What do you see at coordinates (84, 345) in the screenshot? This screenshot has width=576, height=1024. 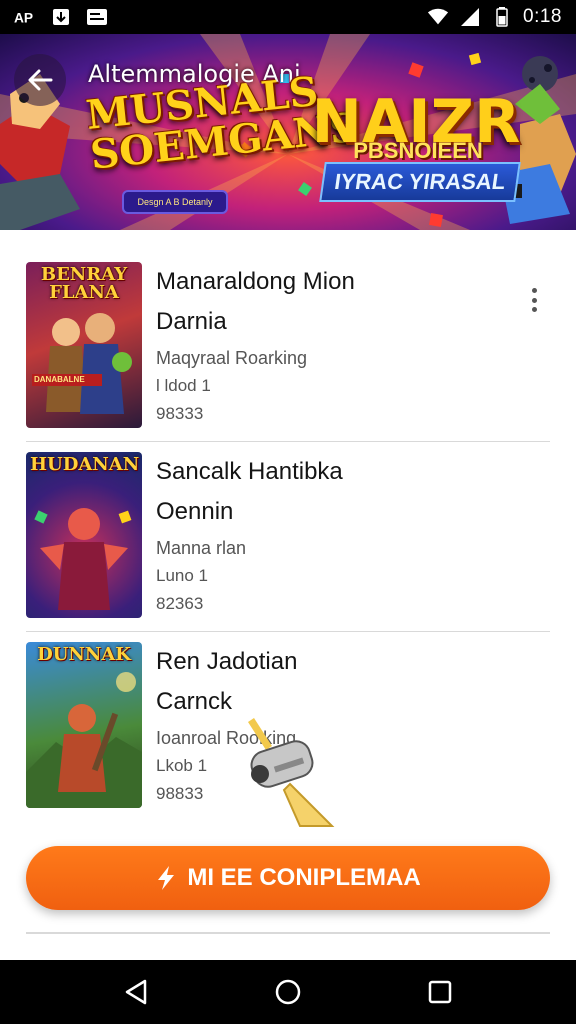 I see `game-thumbnail: BENRAY FLANA DANABALNE` at bounding box center [84, 345].